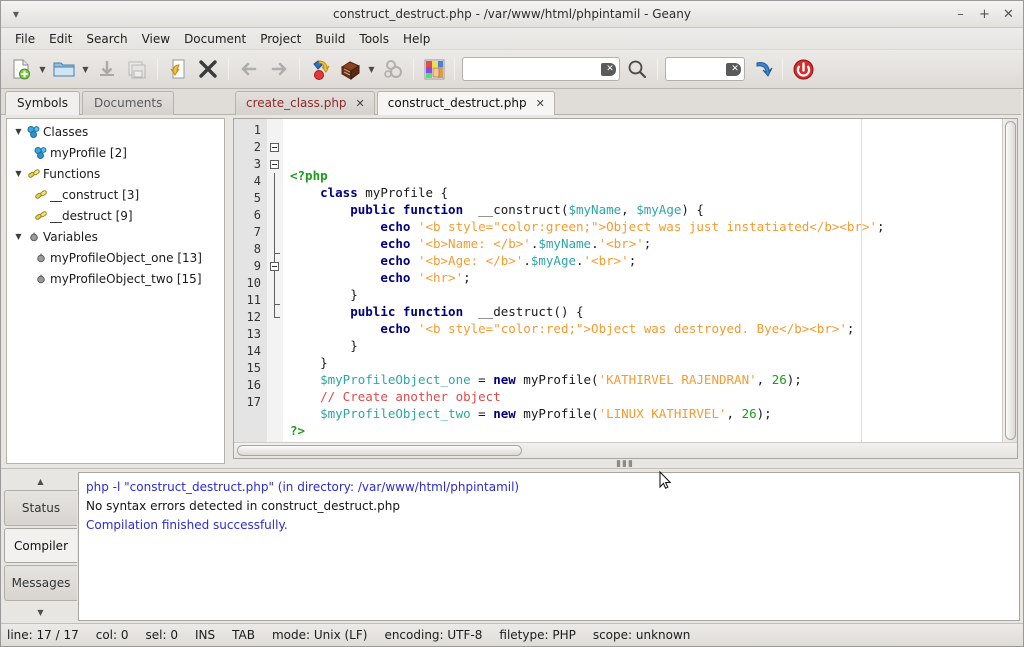 The height and width of the screenshot is (647, 1024). What do you see at coordinates (115, 194) in the screenshot?
I see `tree-node-construct: __construct [3]` at bounding box center [115, 194].